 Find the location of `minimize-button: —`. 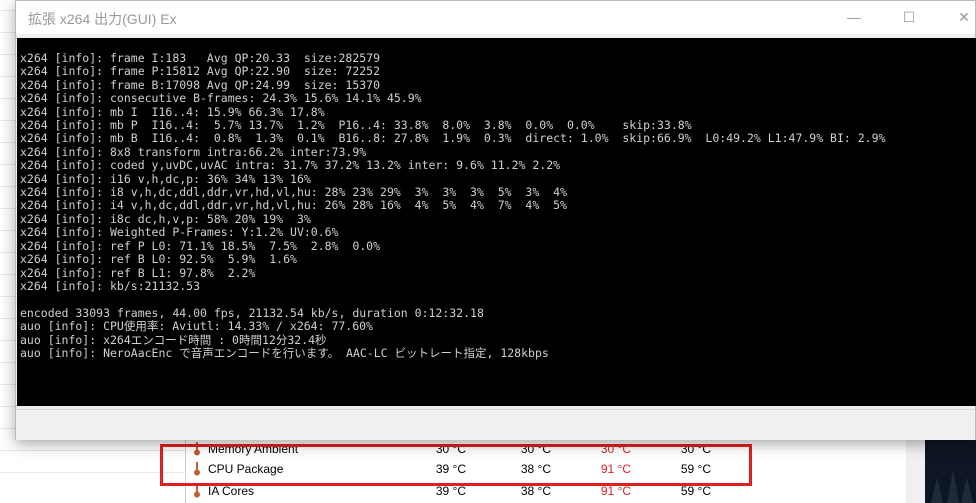

minimize-button: — is located at coordinates (854, 17).